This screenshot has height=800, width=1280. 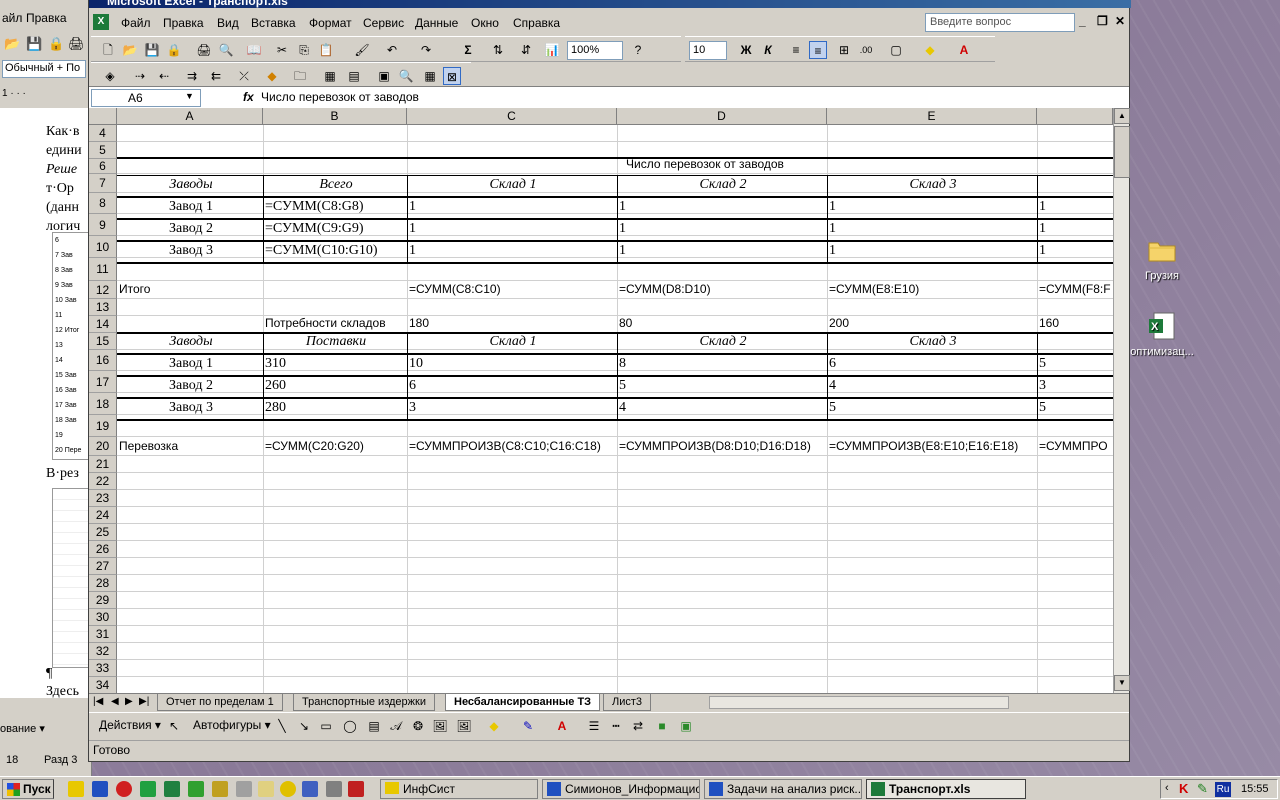 I want to click on row-header: 8, so click(x=103, y=203).